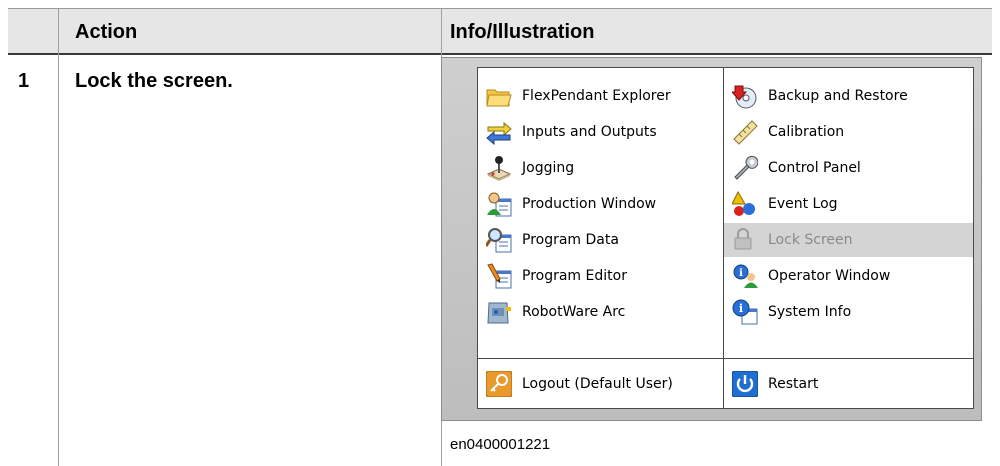 This screenshot has height=466, width=1000. I want to click on table-header: Action Info/Illustration, so click(500, 31).